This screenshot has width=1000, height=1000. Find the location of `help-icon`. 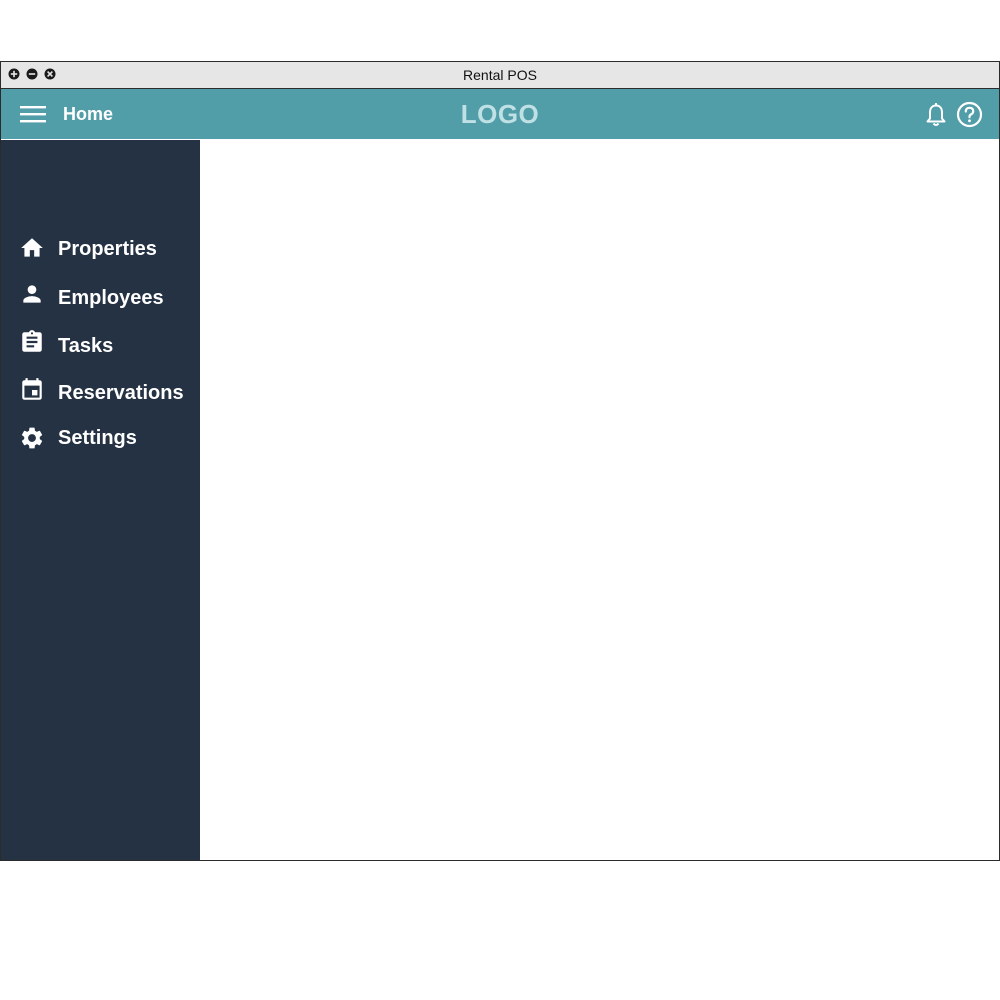

help-icon is located at coordinates (969, 114).